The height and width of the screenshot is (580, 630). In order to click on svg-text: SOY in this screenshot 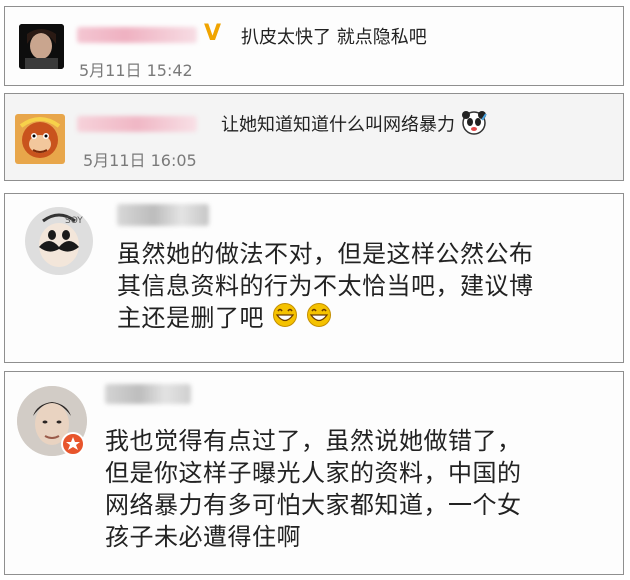, I will do `click(74, 221)`.